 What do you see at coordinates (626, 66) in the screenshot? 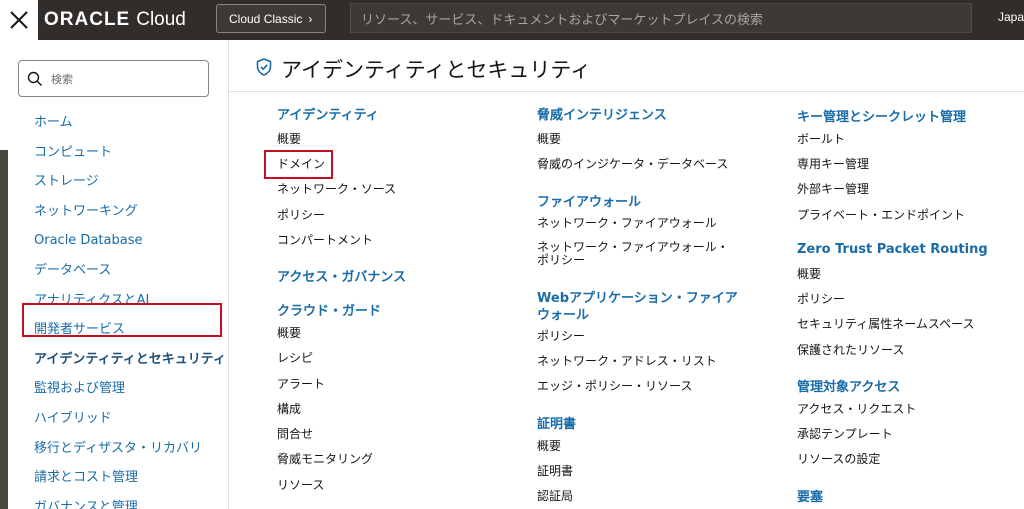
I see `main-header: アイデンティティとセキュリティ` at bounding box center [626, 66].